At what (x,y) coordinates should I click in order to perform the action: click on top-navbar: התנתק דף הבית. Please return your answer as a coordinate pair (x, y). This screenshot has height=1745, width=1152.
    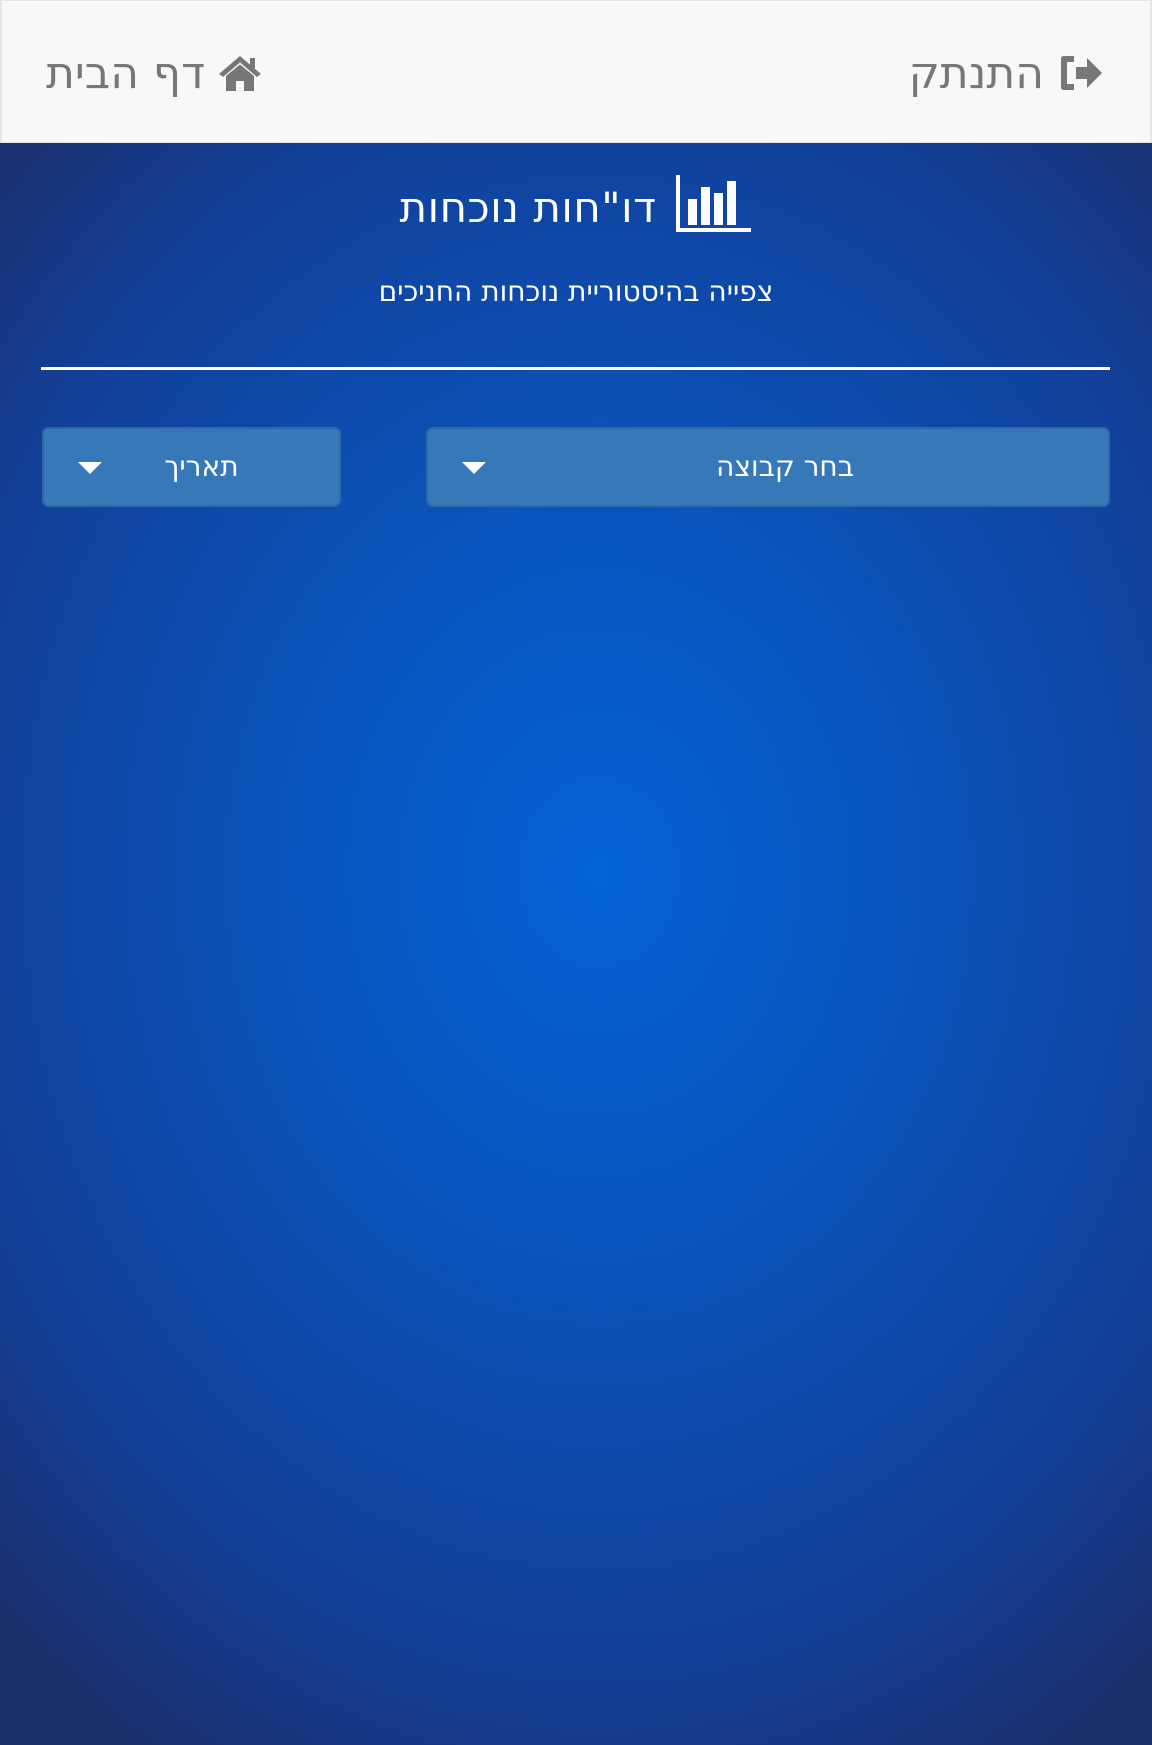
    Looking at the image, I should click on (576, 71).